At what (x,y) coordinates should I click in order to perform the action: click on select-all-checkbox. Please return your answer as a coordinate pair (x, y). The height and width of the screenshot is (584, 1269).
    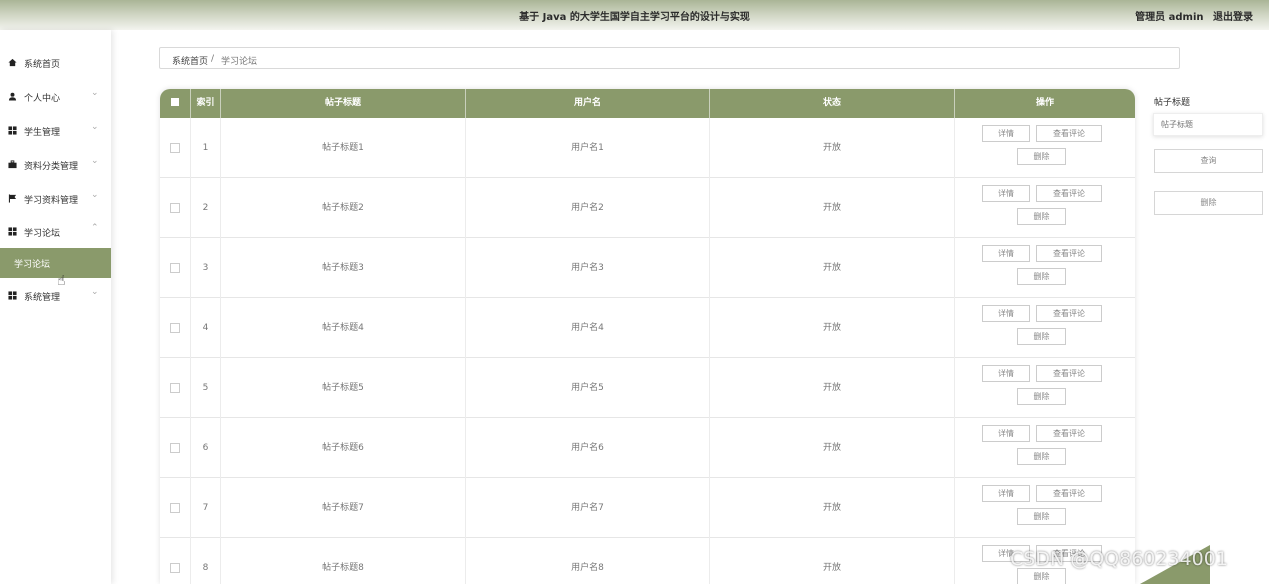
    Looking at the image, I should click on (175, 101).